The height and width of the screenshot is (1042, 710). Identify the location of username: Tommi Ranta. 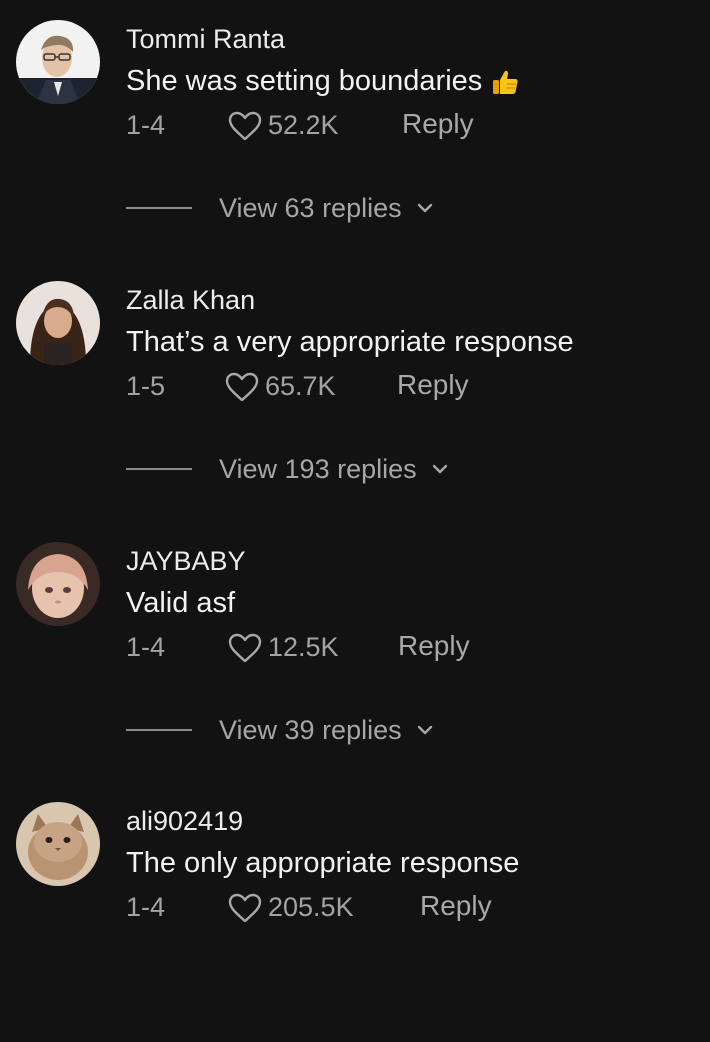
(205, 39).